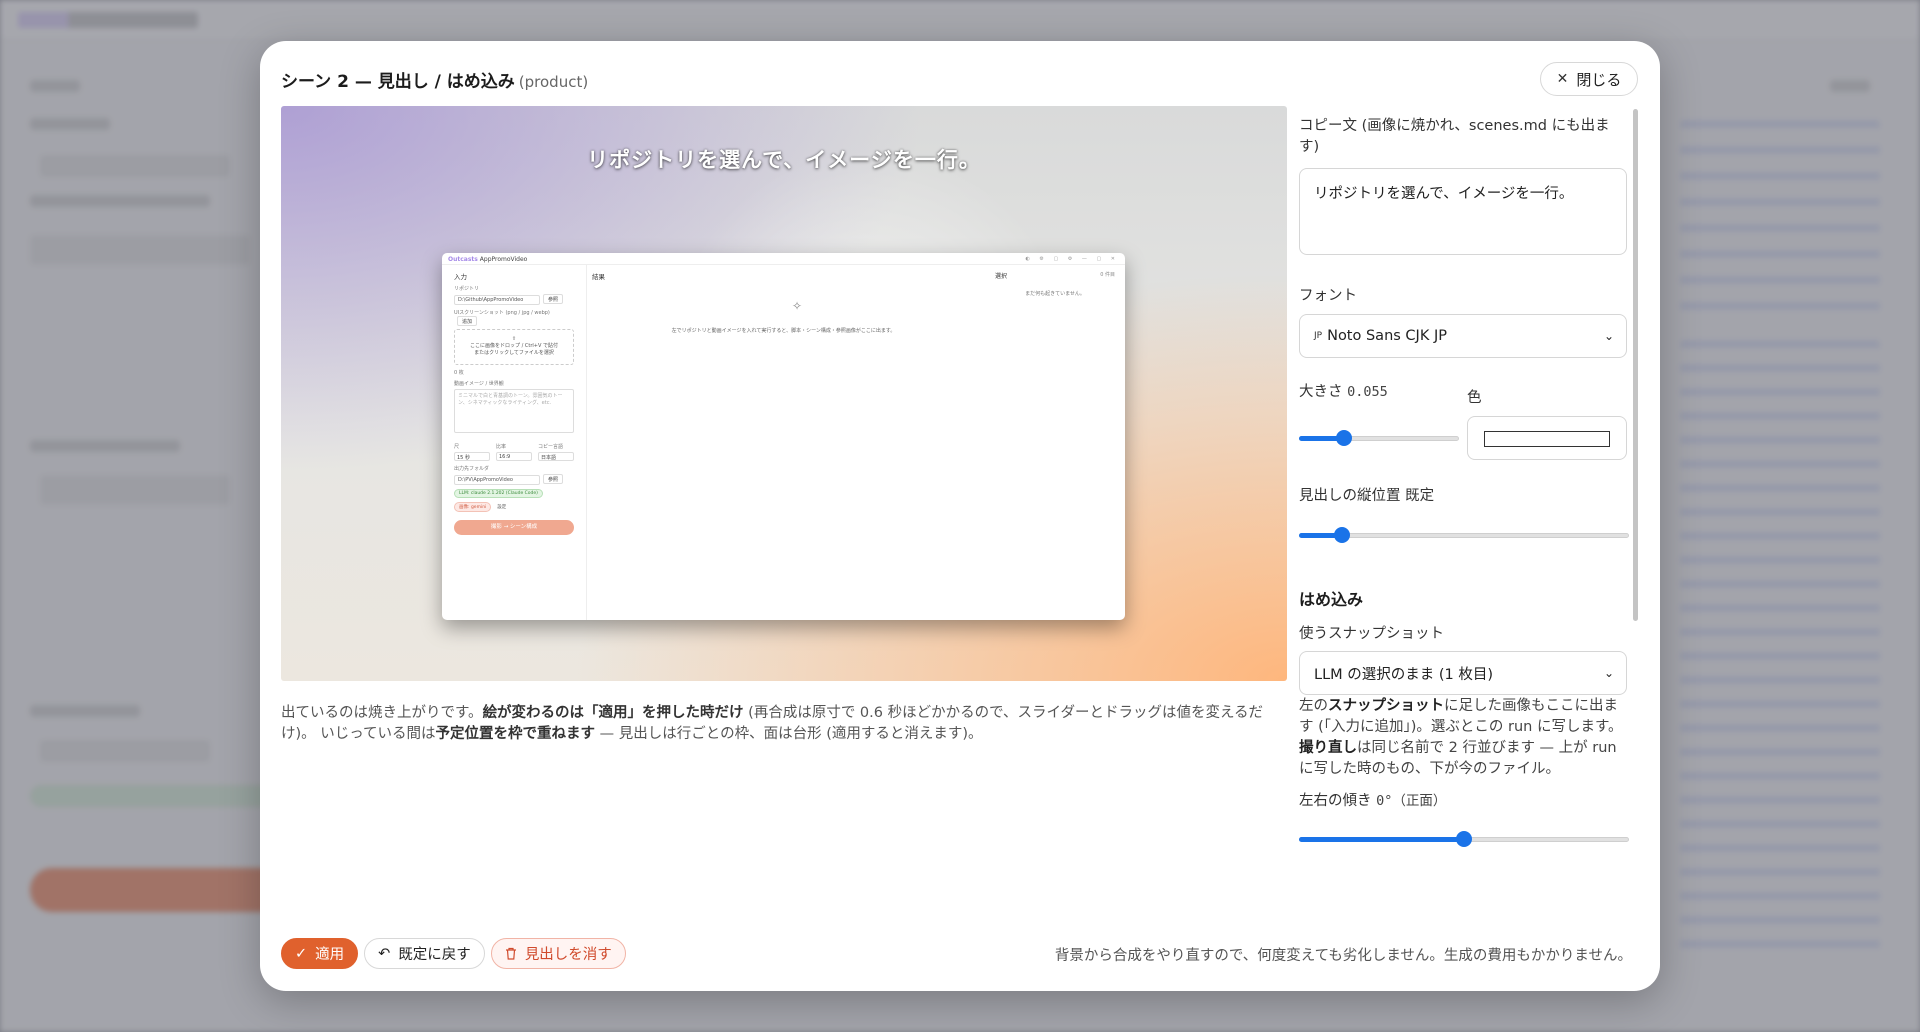 This screenshot has height=1032, width=1920. I want to click on vpos-slider, so click(1464, 535).